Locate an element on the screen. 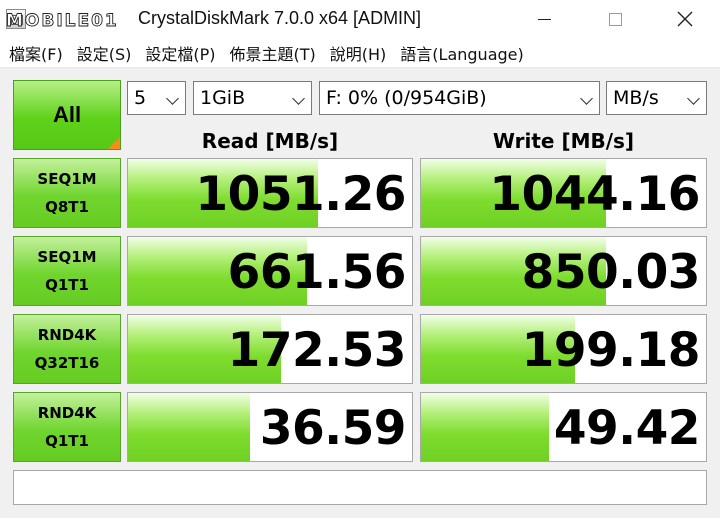 This screenshot has height=518, width=720. menu-theme: 佈景主題(T) is located at coordinates (273, 53).